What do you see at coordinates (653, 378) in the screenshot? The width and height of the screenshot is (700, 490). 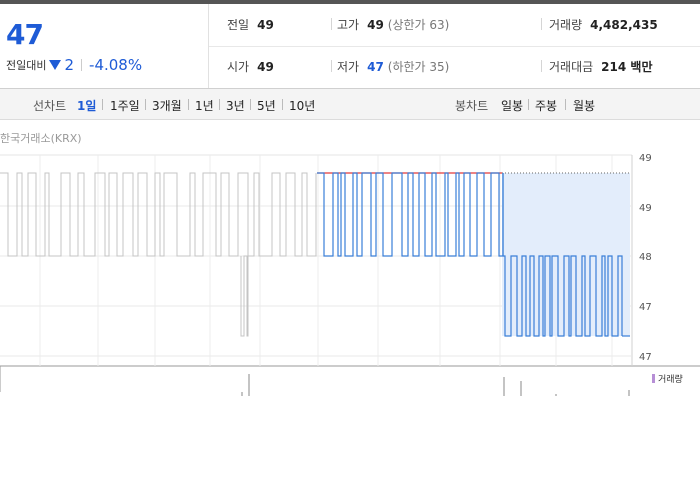 I see `legend-swatch` at bounding box center [653, 378].